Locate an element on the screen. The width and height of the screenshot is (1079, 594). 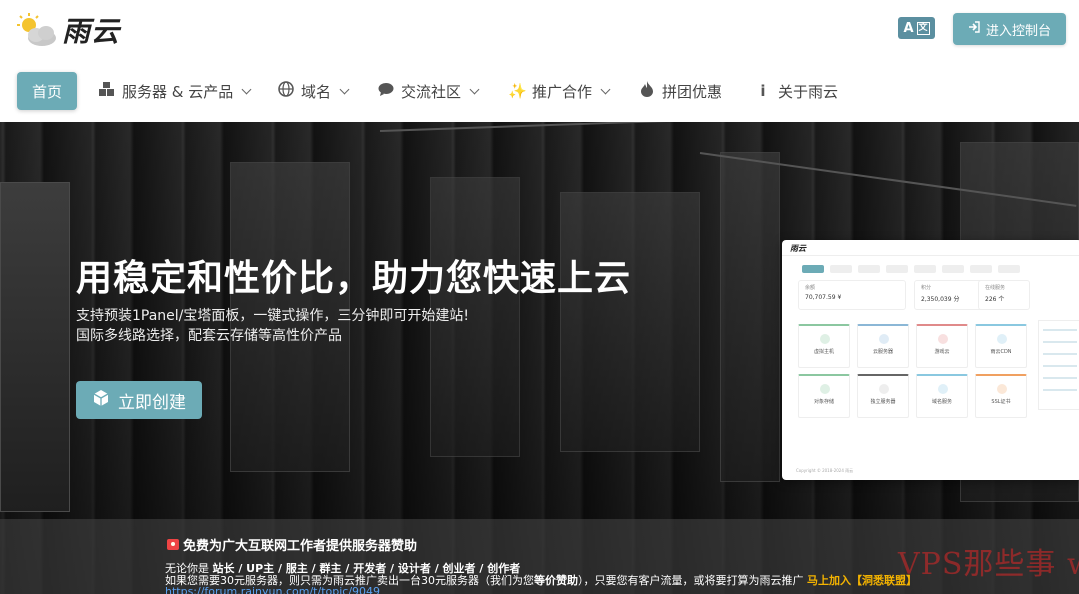
flag-icon is located at coordinates (173, 544).